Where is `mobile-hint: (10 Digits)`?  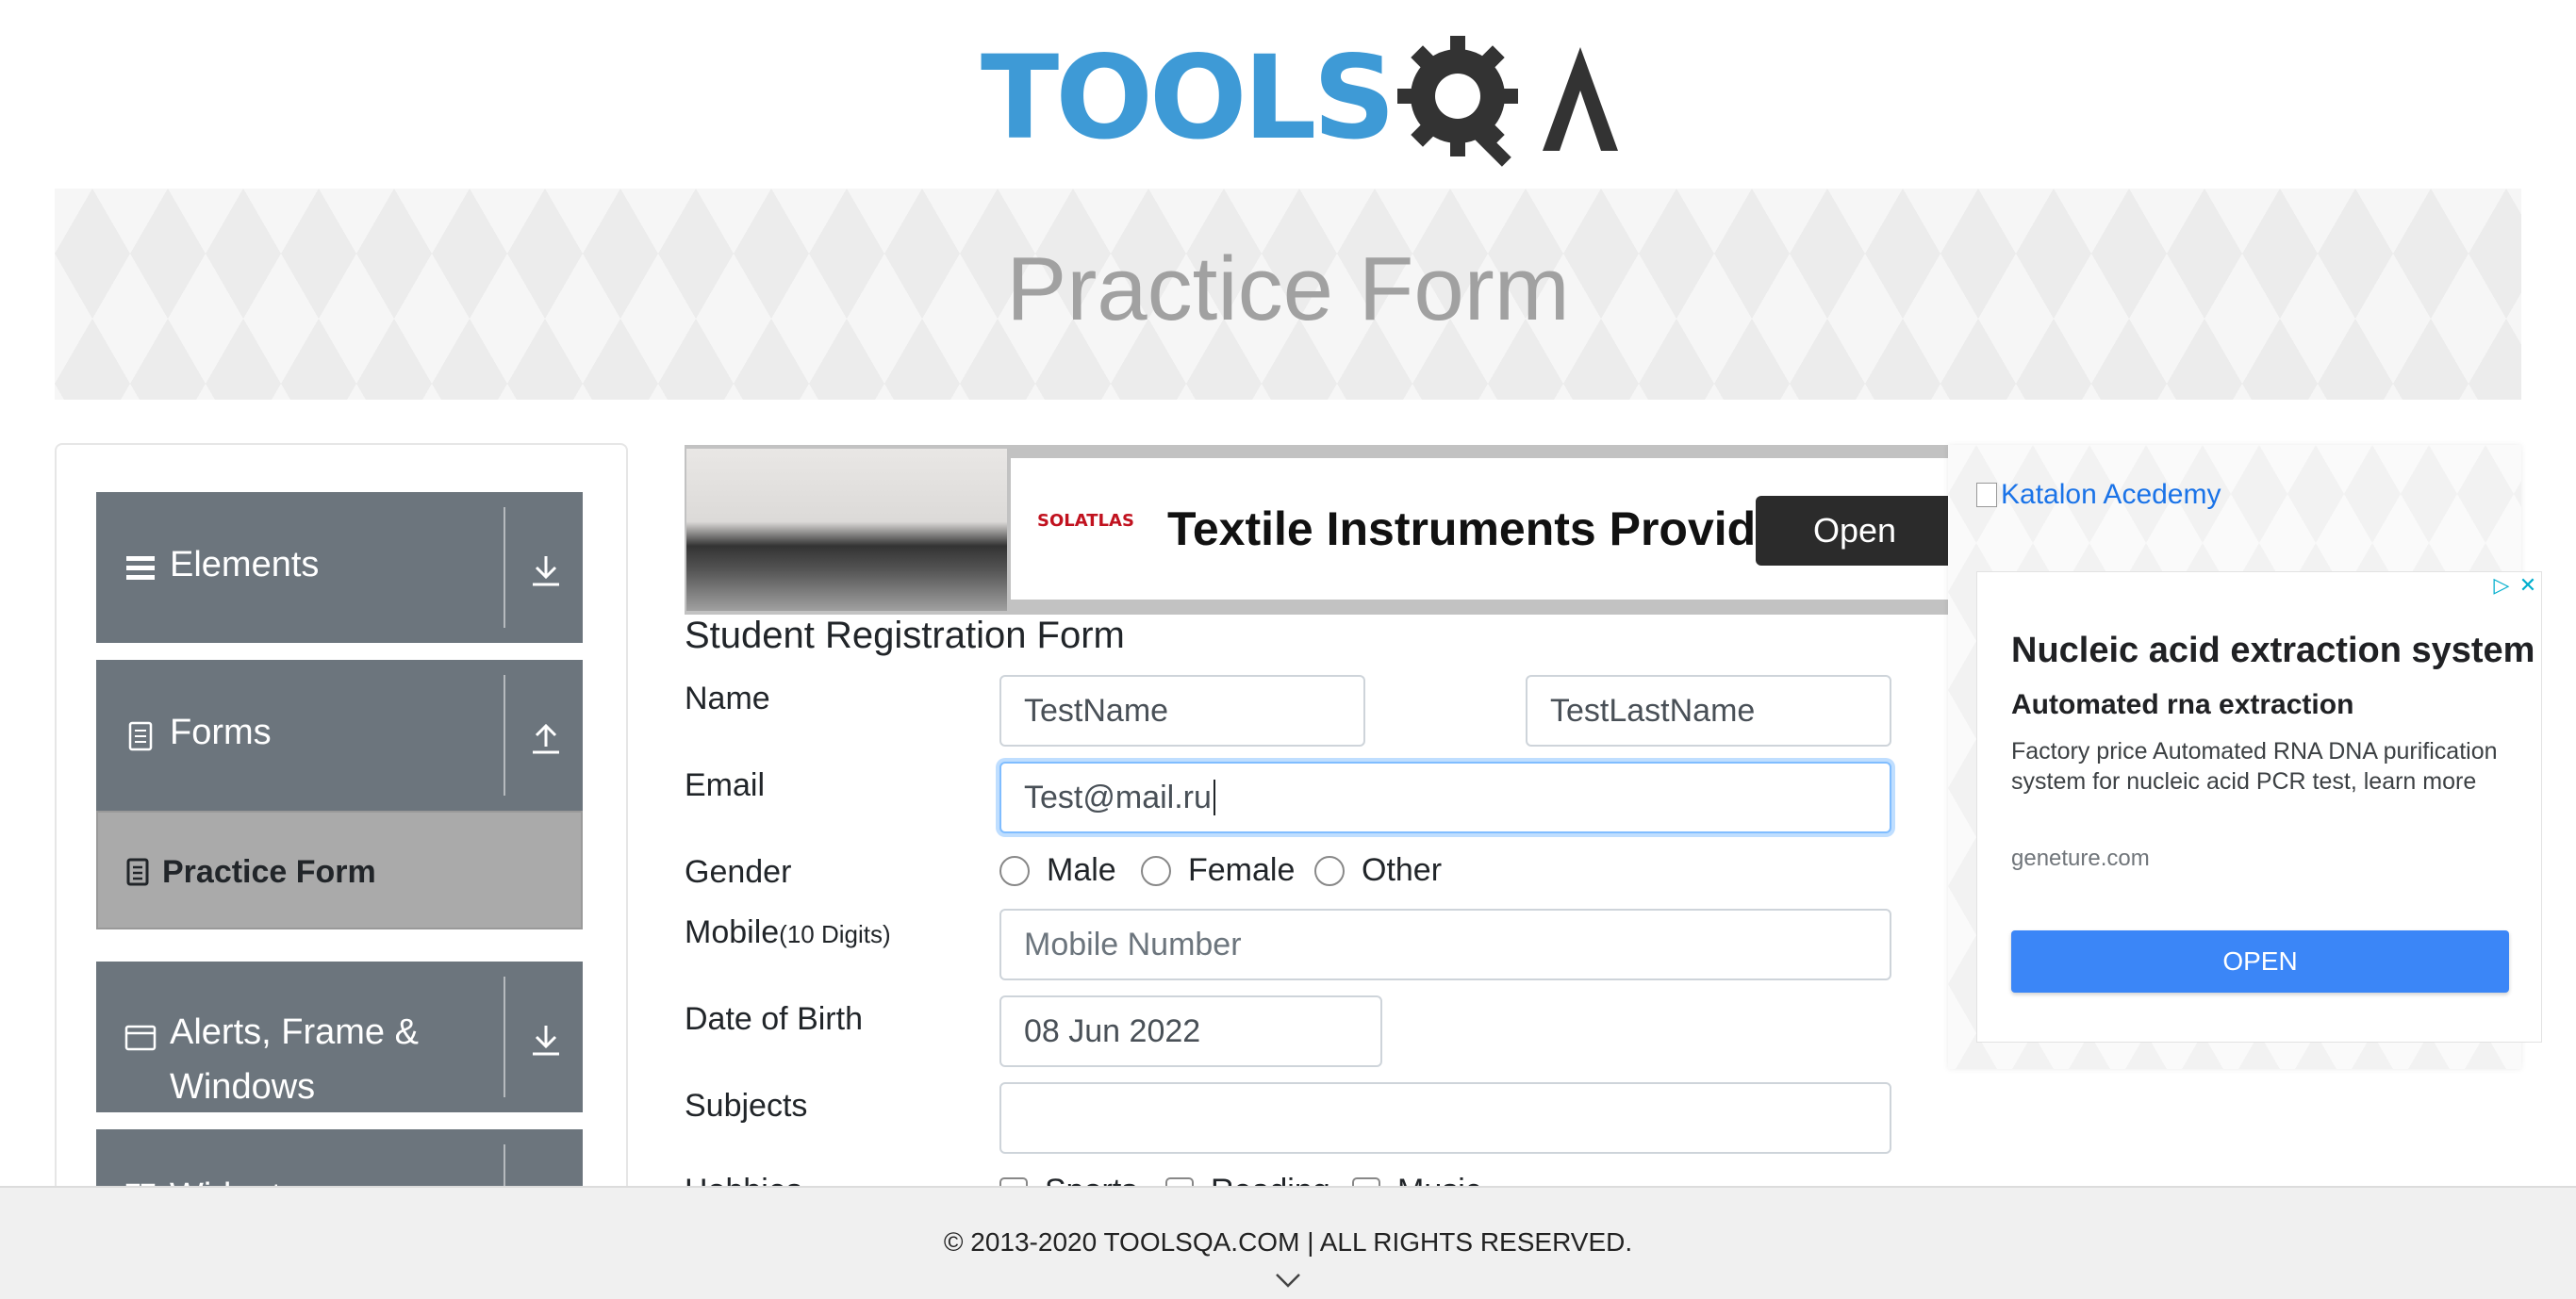
mobile-hint: (10 Digits) is located at coordinates (835, 934).